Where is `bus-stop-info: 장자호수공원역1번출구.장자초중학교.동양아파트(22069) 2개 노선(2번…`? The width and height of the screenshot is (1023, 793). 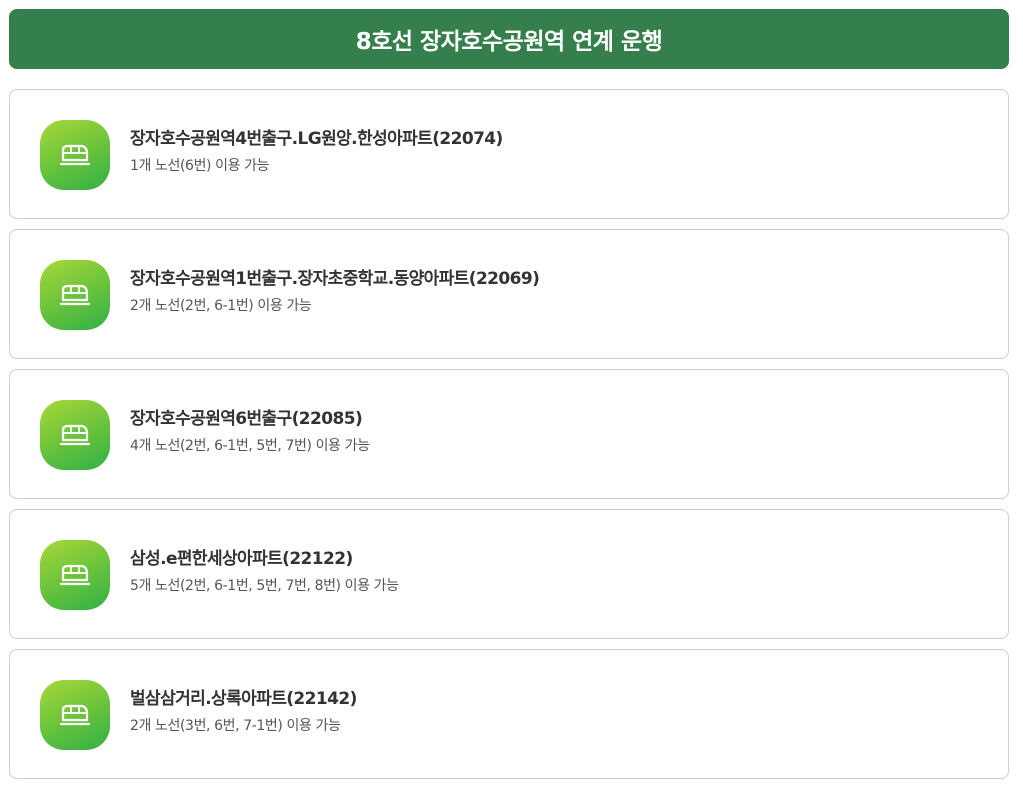
bus-stop-info: 장자호수공원역1번출구.장자초중학교.동양아파트(22069) 2개 노선(2번… is located at coordinates (335, 289).